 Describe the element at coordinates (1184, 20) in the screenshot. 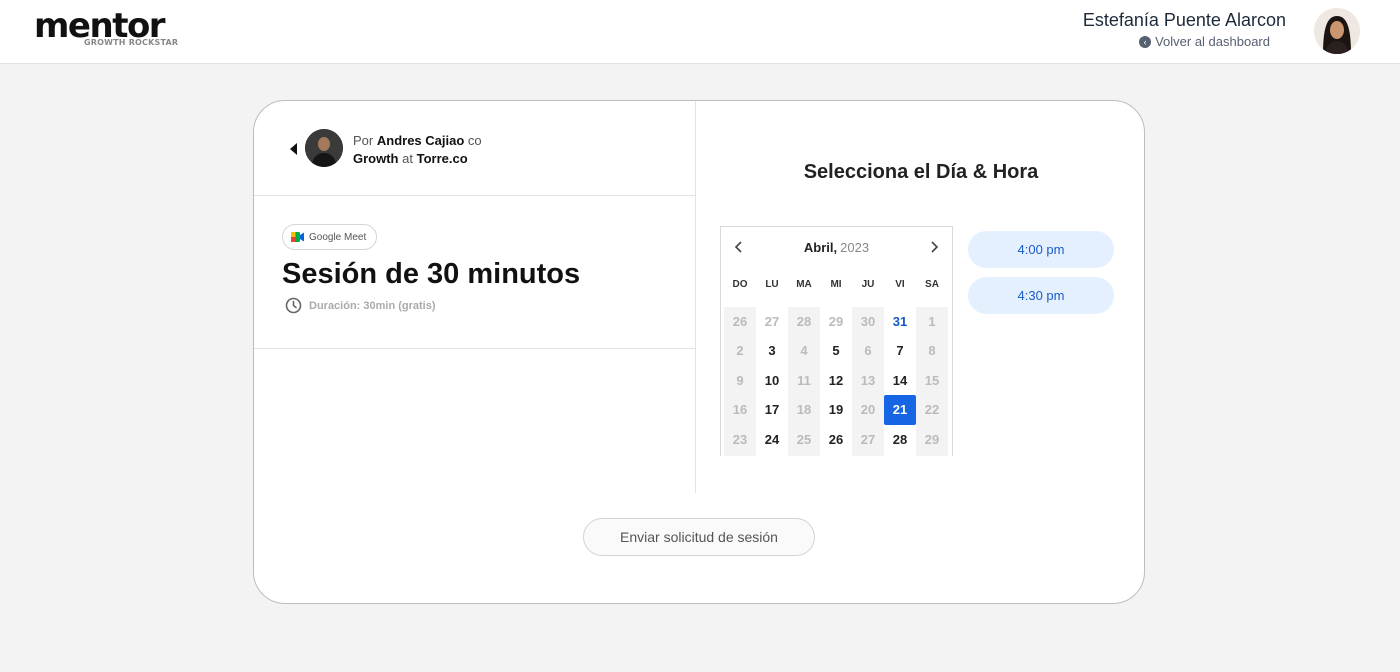

I see `user-name: Estefanía Puente Alarcon` at that location.